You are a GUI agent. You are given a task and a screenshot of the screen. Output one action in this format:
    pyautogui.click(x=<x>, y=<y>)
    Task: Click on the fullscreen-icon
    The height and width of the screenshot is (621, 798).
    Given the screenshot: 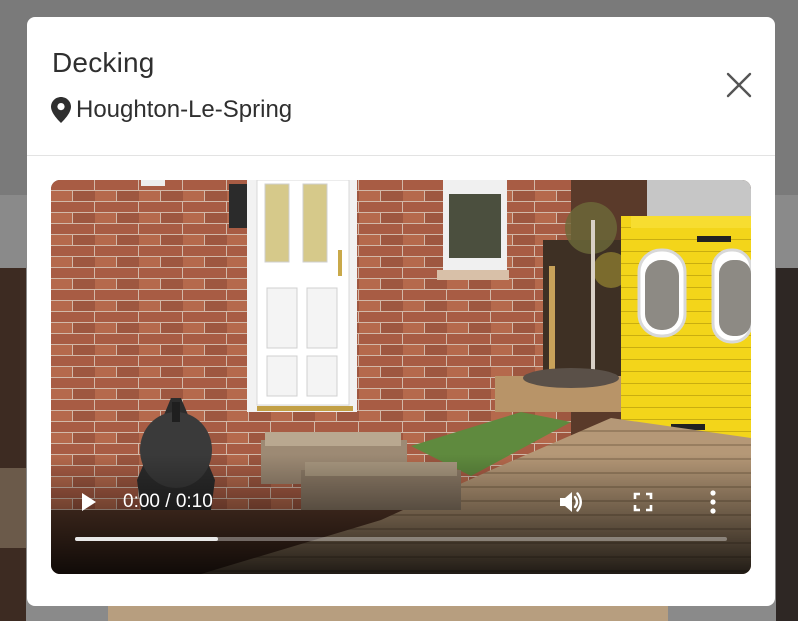 What is the action you would take?
    pyautogui.click(x=643, y=505)
    